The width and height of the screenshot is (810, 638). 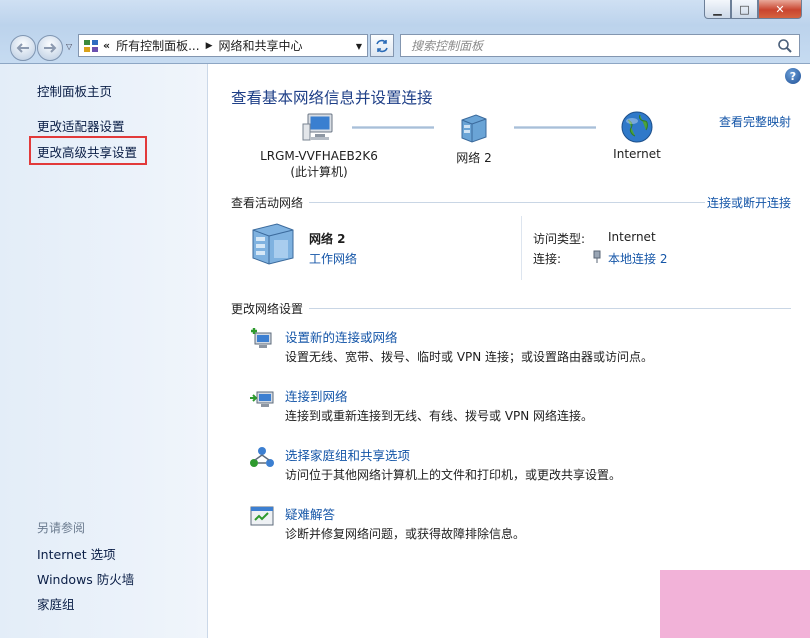 I want to click on network-name: 网络 2, so click(x=474, y=158).